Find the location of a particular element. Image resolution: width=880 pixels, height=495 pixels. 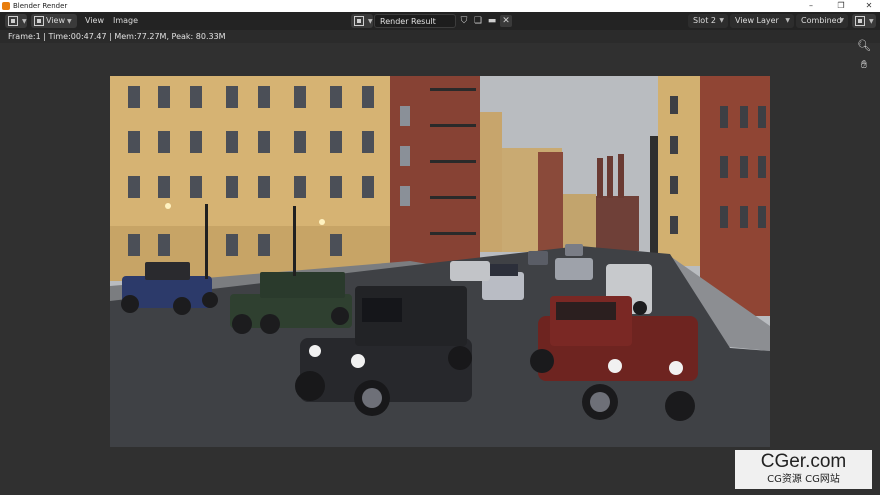

pan-hand-icon: ✋︎ is located at coordinates (864, 64).